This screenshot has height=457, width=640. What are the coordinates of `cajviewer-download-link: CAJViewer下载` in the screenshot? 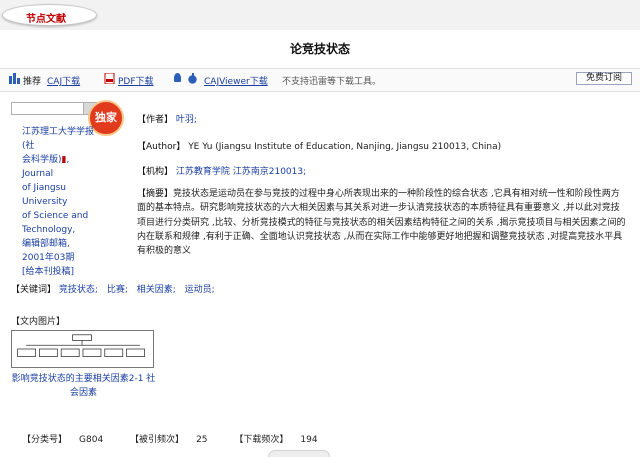 It's located at (236, 80).